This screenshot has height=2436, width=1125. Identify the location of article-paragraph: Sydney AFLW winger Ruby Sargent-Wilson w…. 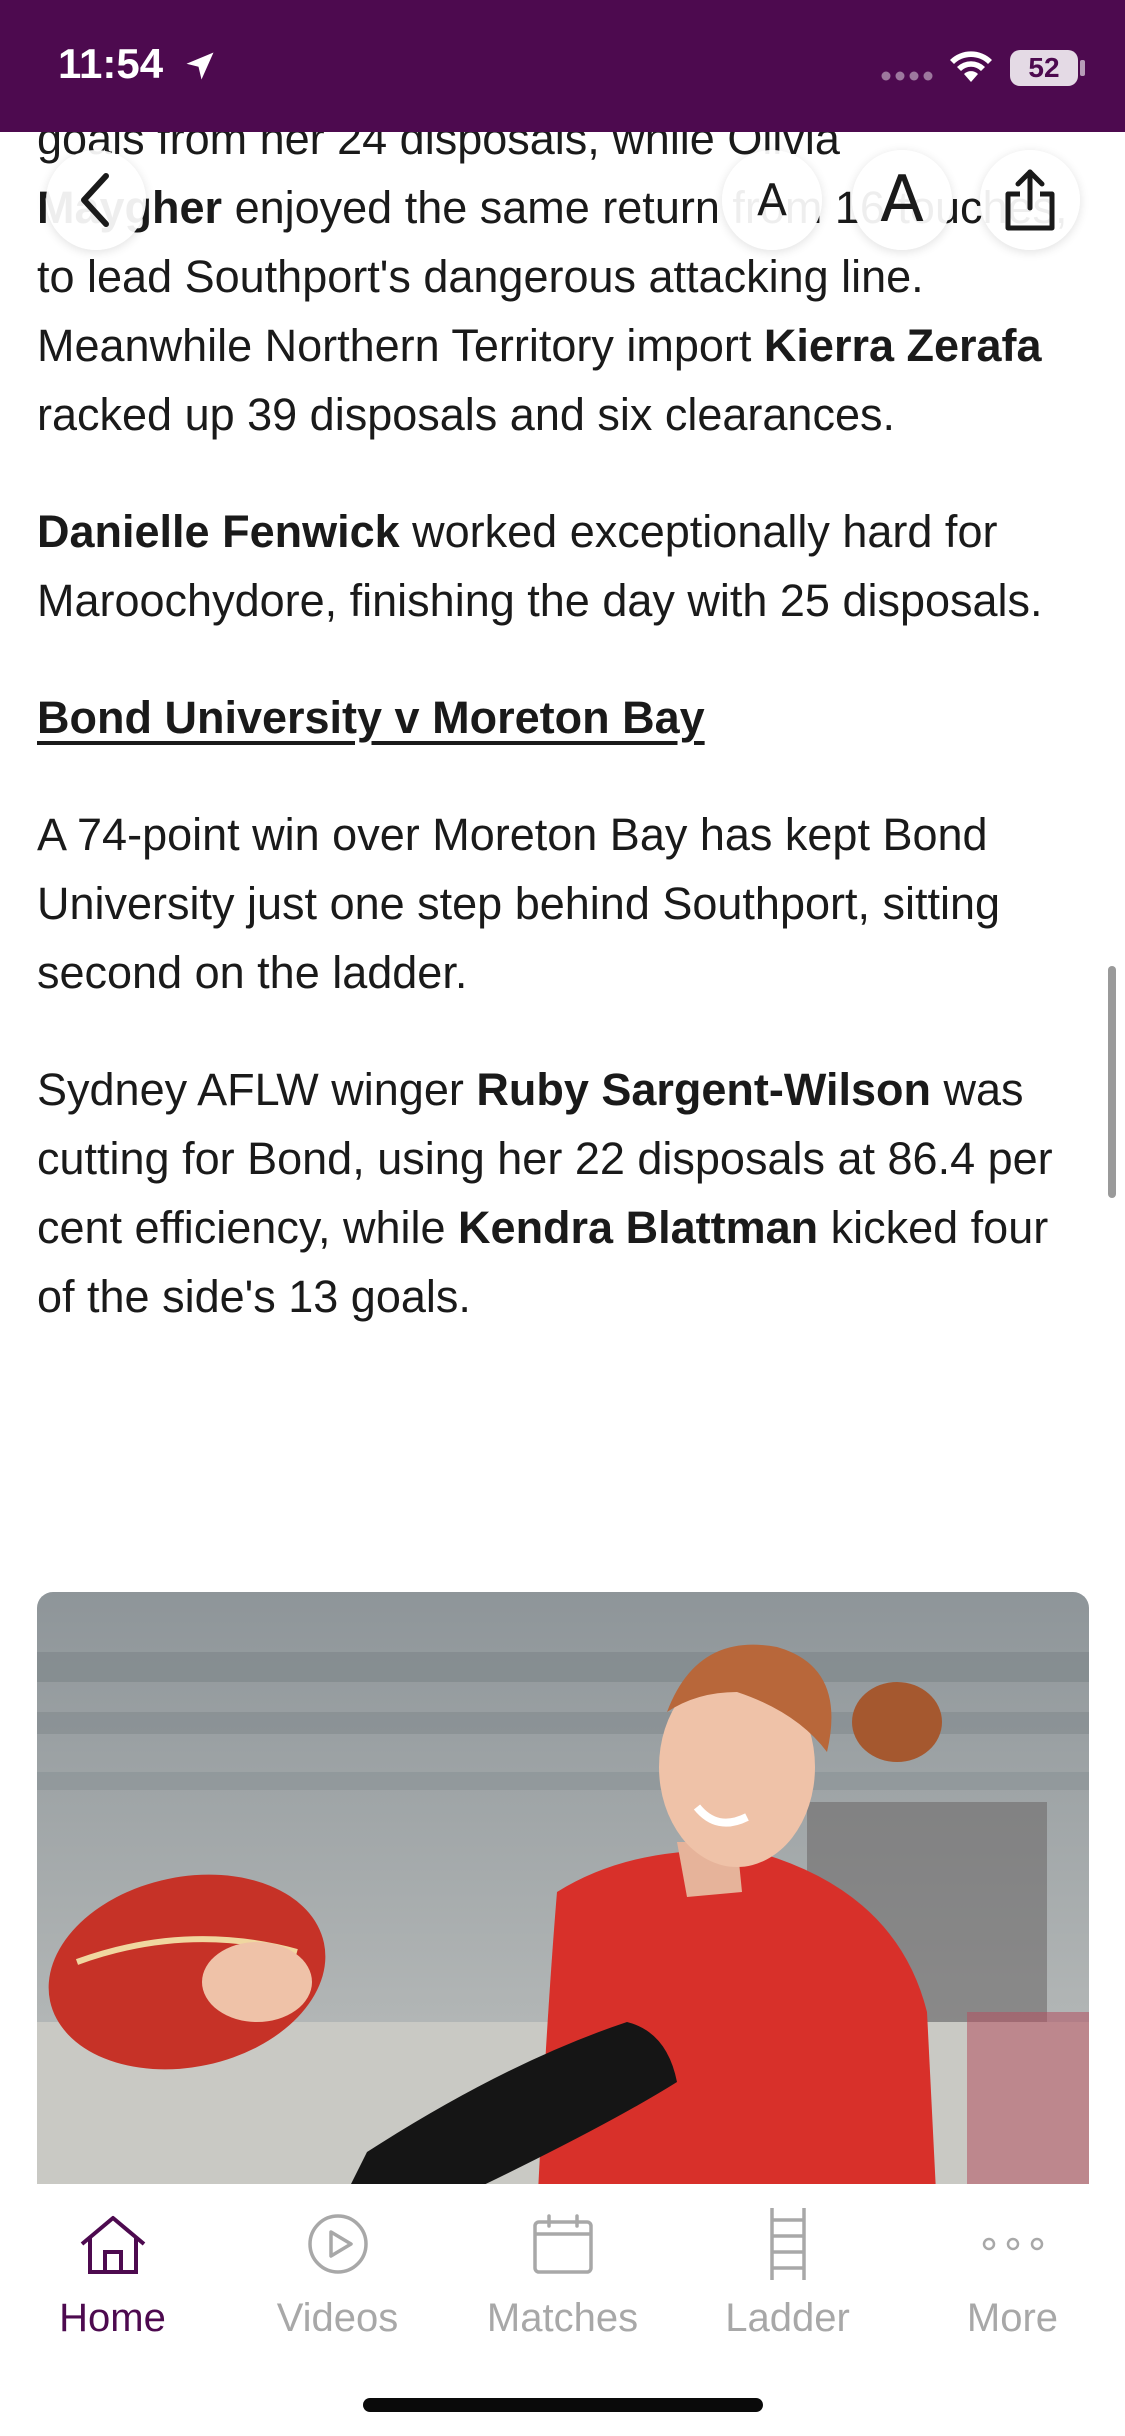
(562, 1193).